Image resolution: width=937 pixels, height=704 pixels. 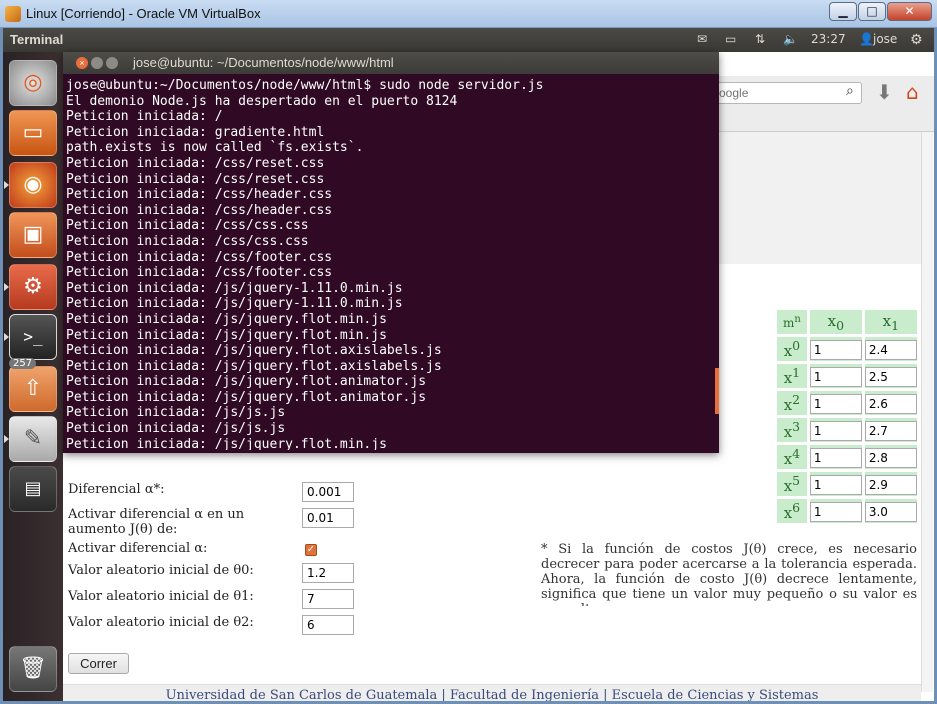 What do you see at coordinates (717, 391) in the screenshot?
I see `terminal-scrollbar` at bounding box center [717, 391].